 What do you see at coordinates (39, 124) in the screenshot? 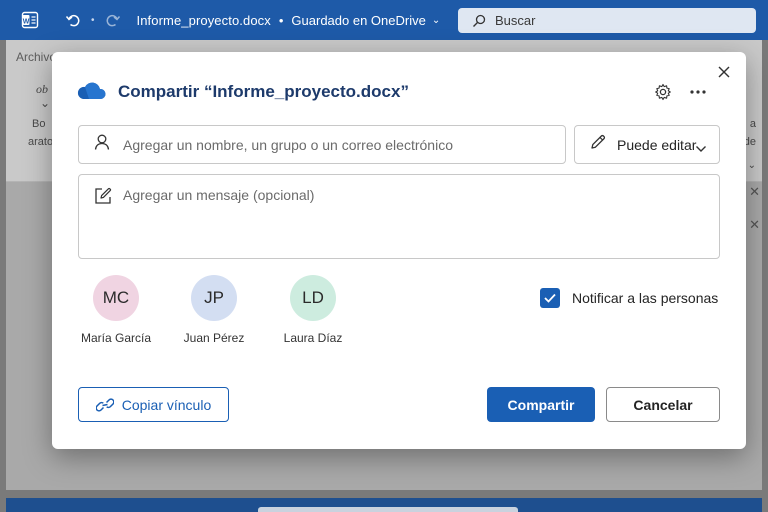
I see `ribbon-fragment: Bo` at bounding box center [39, 124].